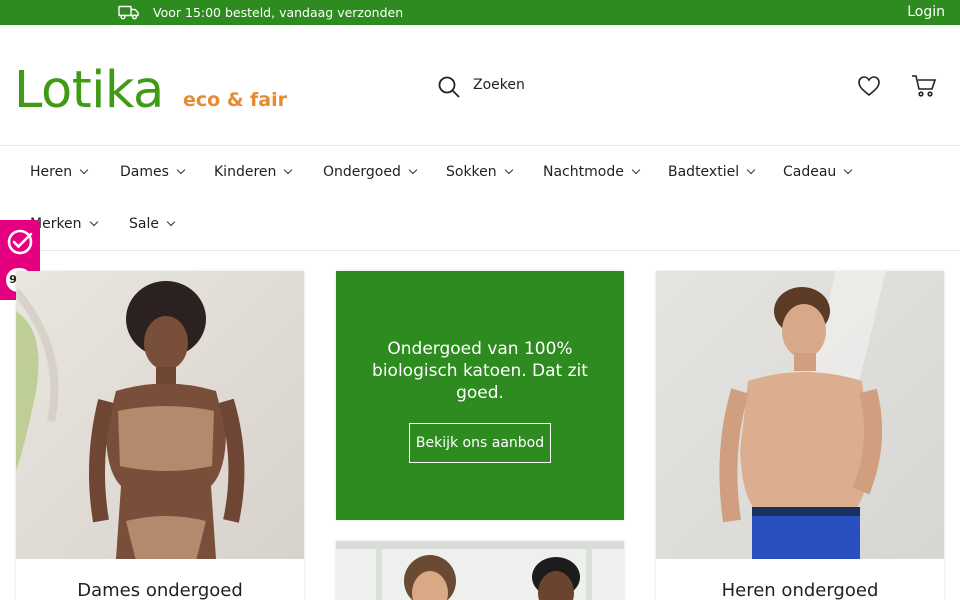  Describe the element at coordinates (480, 443) in the screenshot. I see `view-offer-button: Bekijk ons aanbod` at that location.